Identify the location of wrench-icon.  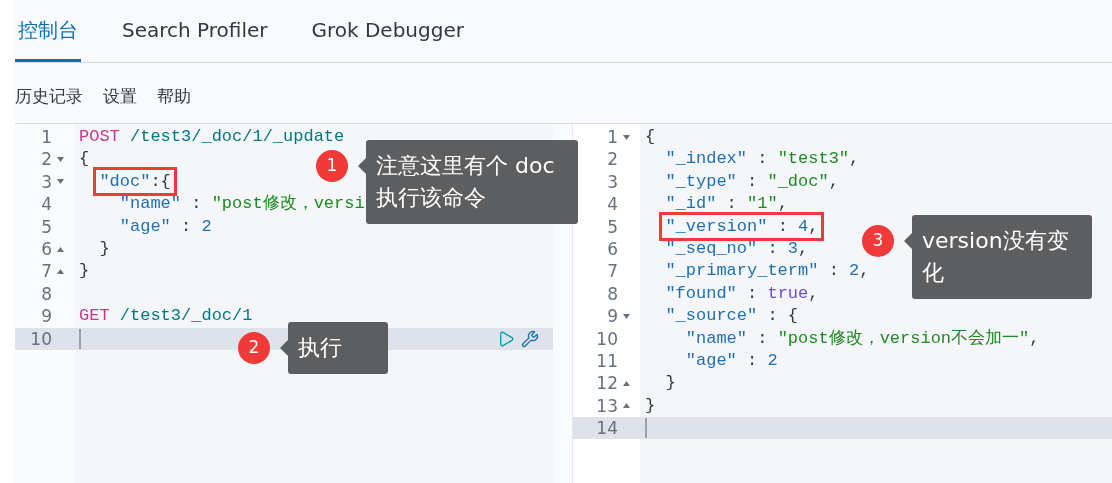
(530, 338).